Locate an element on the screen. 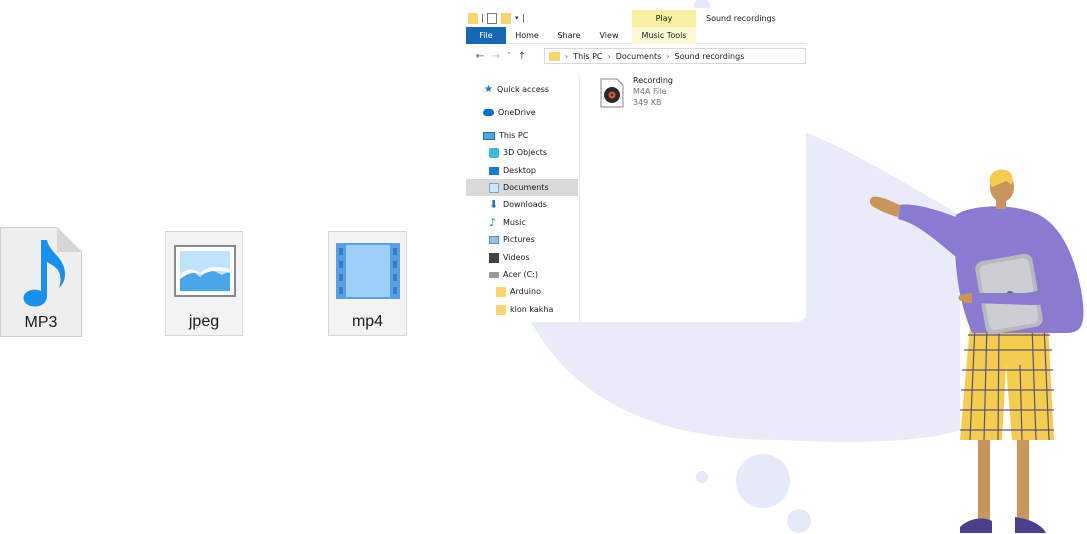  sidebar-item-label: Downloads is located at coordinates (525, 204).